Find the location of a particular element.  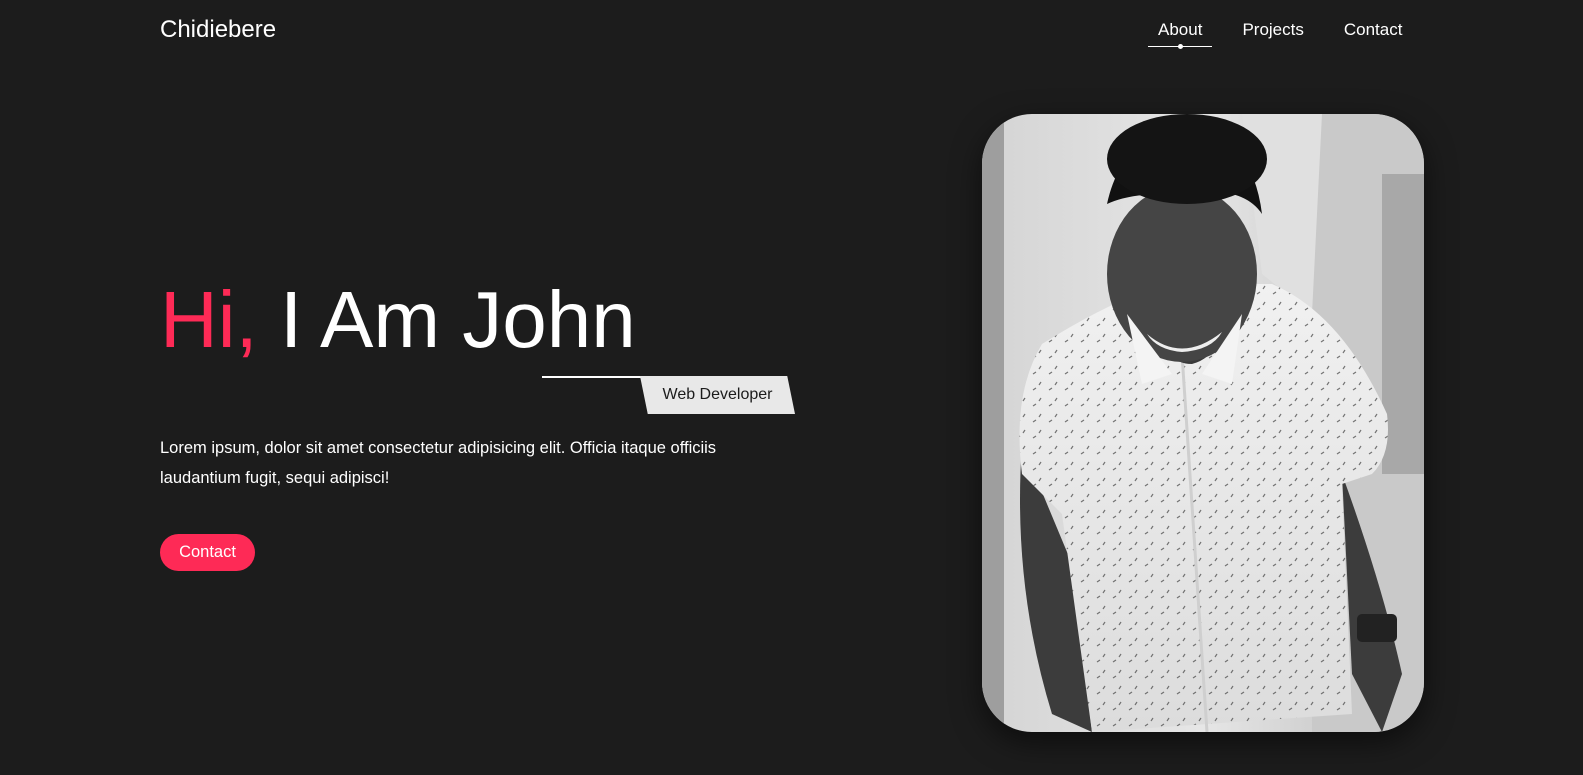

hero-title: Hi, I Am John is located at coordinates (398, 320).